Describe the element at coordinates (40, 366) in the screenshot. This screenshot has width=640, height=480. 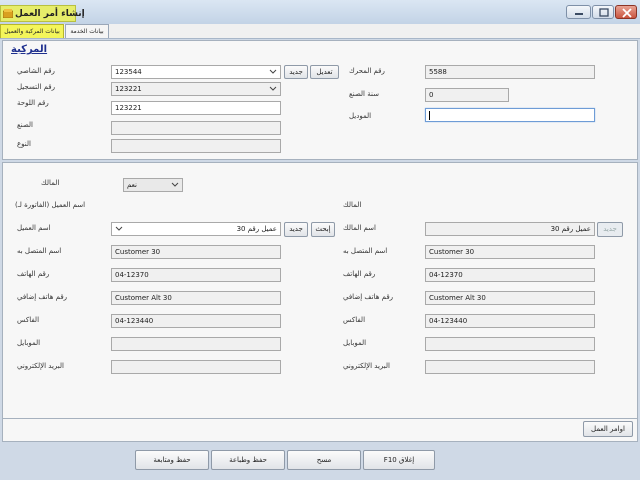
I see `email-label: البريد الإلكتروني` at that location.